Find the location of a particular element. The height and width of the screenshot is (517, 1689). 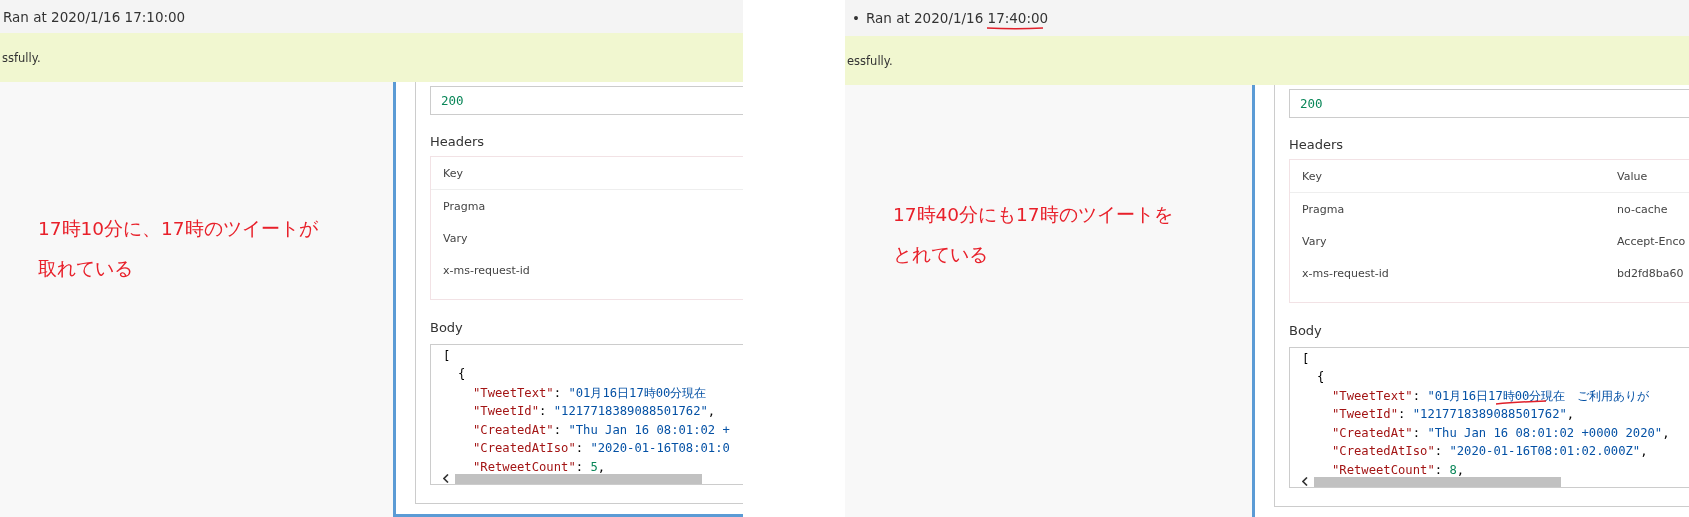

code-line: "CreatedAt": "Thu Jan 16 08:01:02 + is located at coordinates (601, 430).